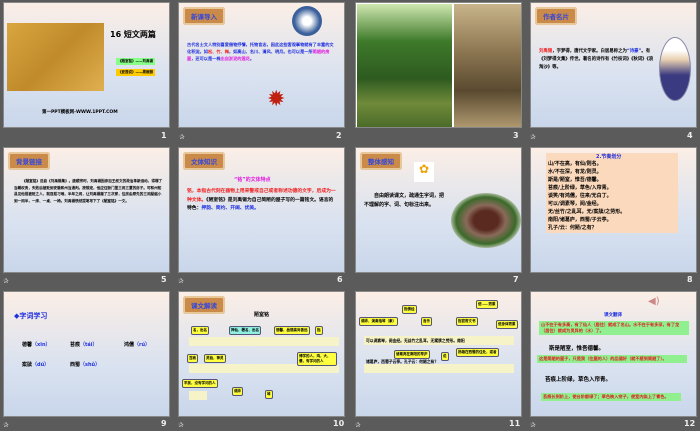  Describe the element at coordinates (412, 354) in the screenshot. I see `annotation-bubble: 诸葛亮在南阳的草庐` at that location.